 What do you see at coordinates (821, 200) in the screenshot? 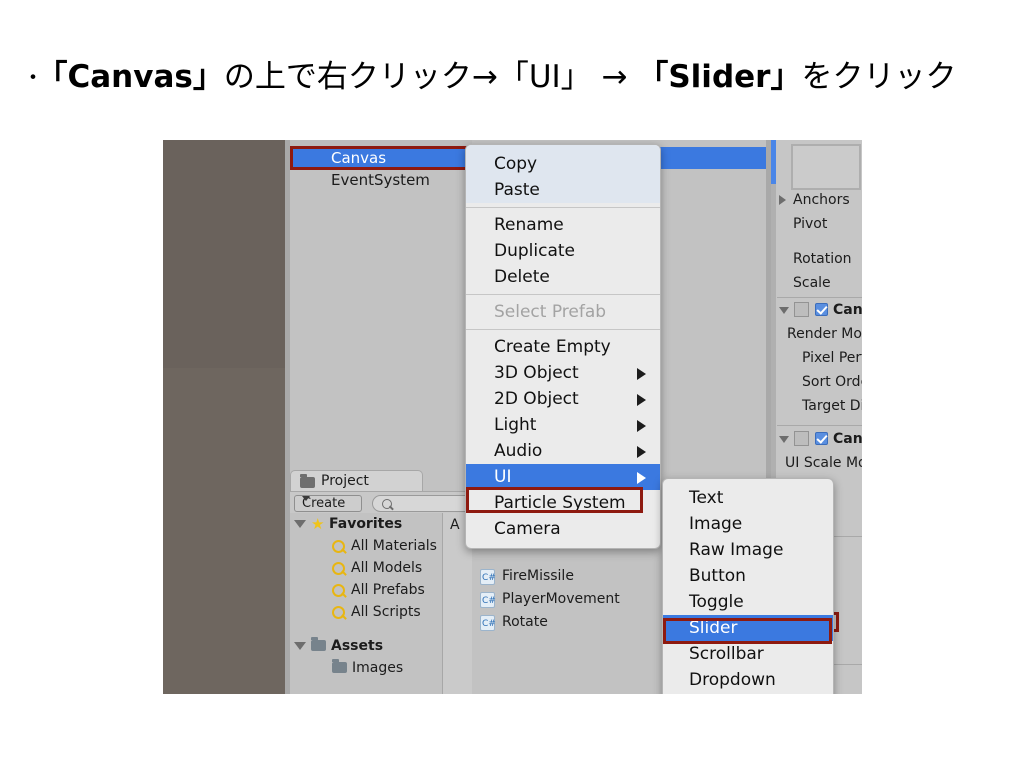
I see `inspector-row-anchors-label: Anchors` at bounding box center [821, 200].